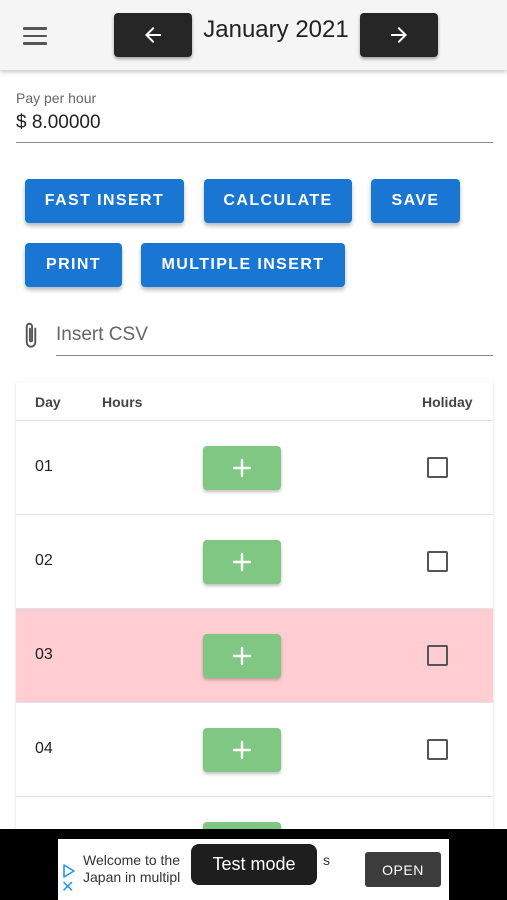  What do you see at coordinates (243, 265) in the screenshot?
I see `multiple-insert-button: MULTIPLE INSERT` at bounding box center [243, 265].